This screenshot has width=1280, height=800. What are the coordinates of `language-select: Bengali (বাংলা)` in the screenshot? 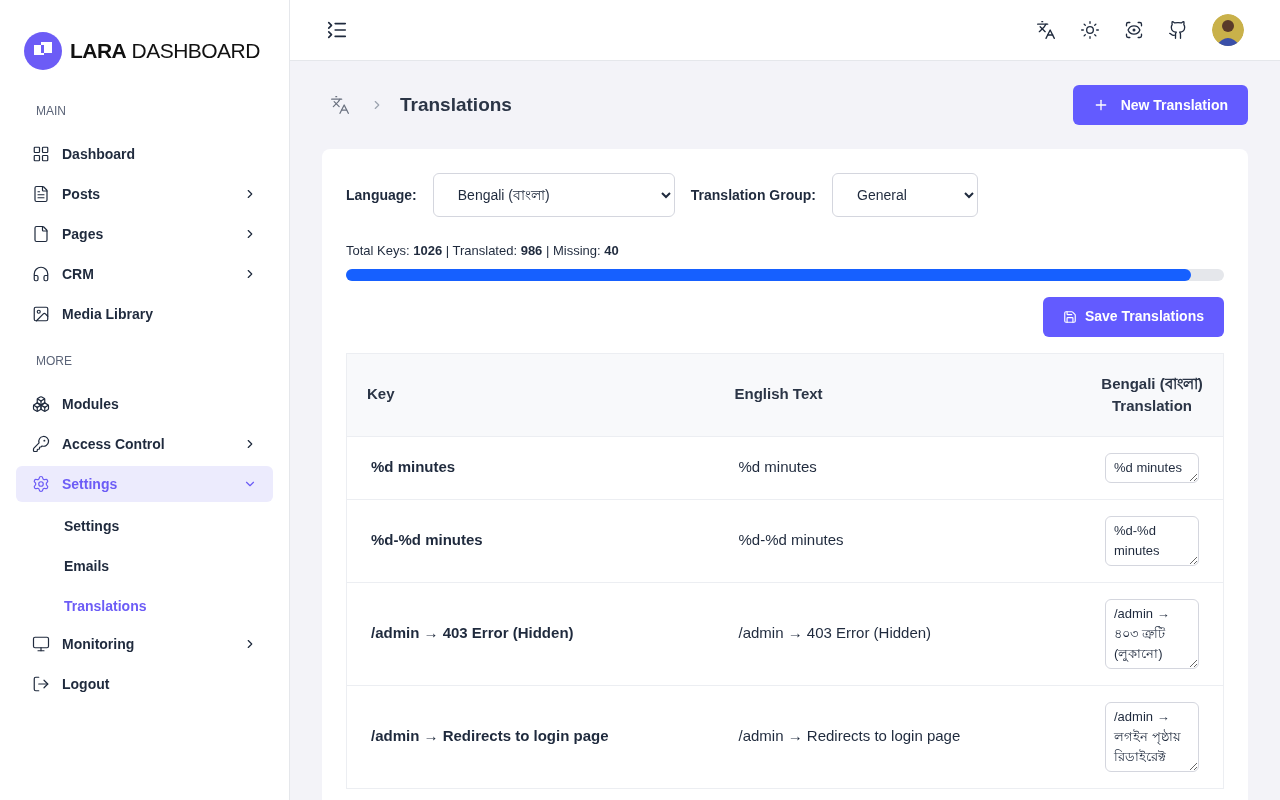 It's located at (553, 195).